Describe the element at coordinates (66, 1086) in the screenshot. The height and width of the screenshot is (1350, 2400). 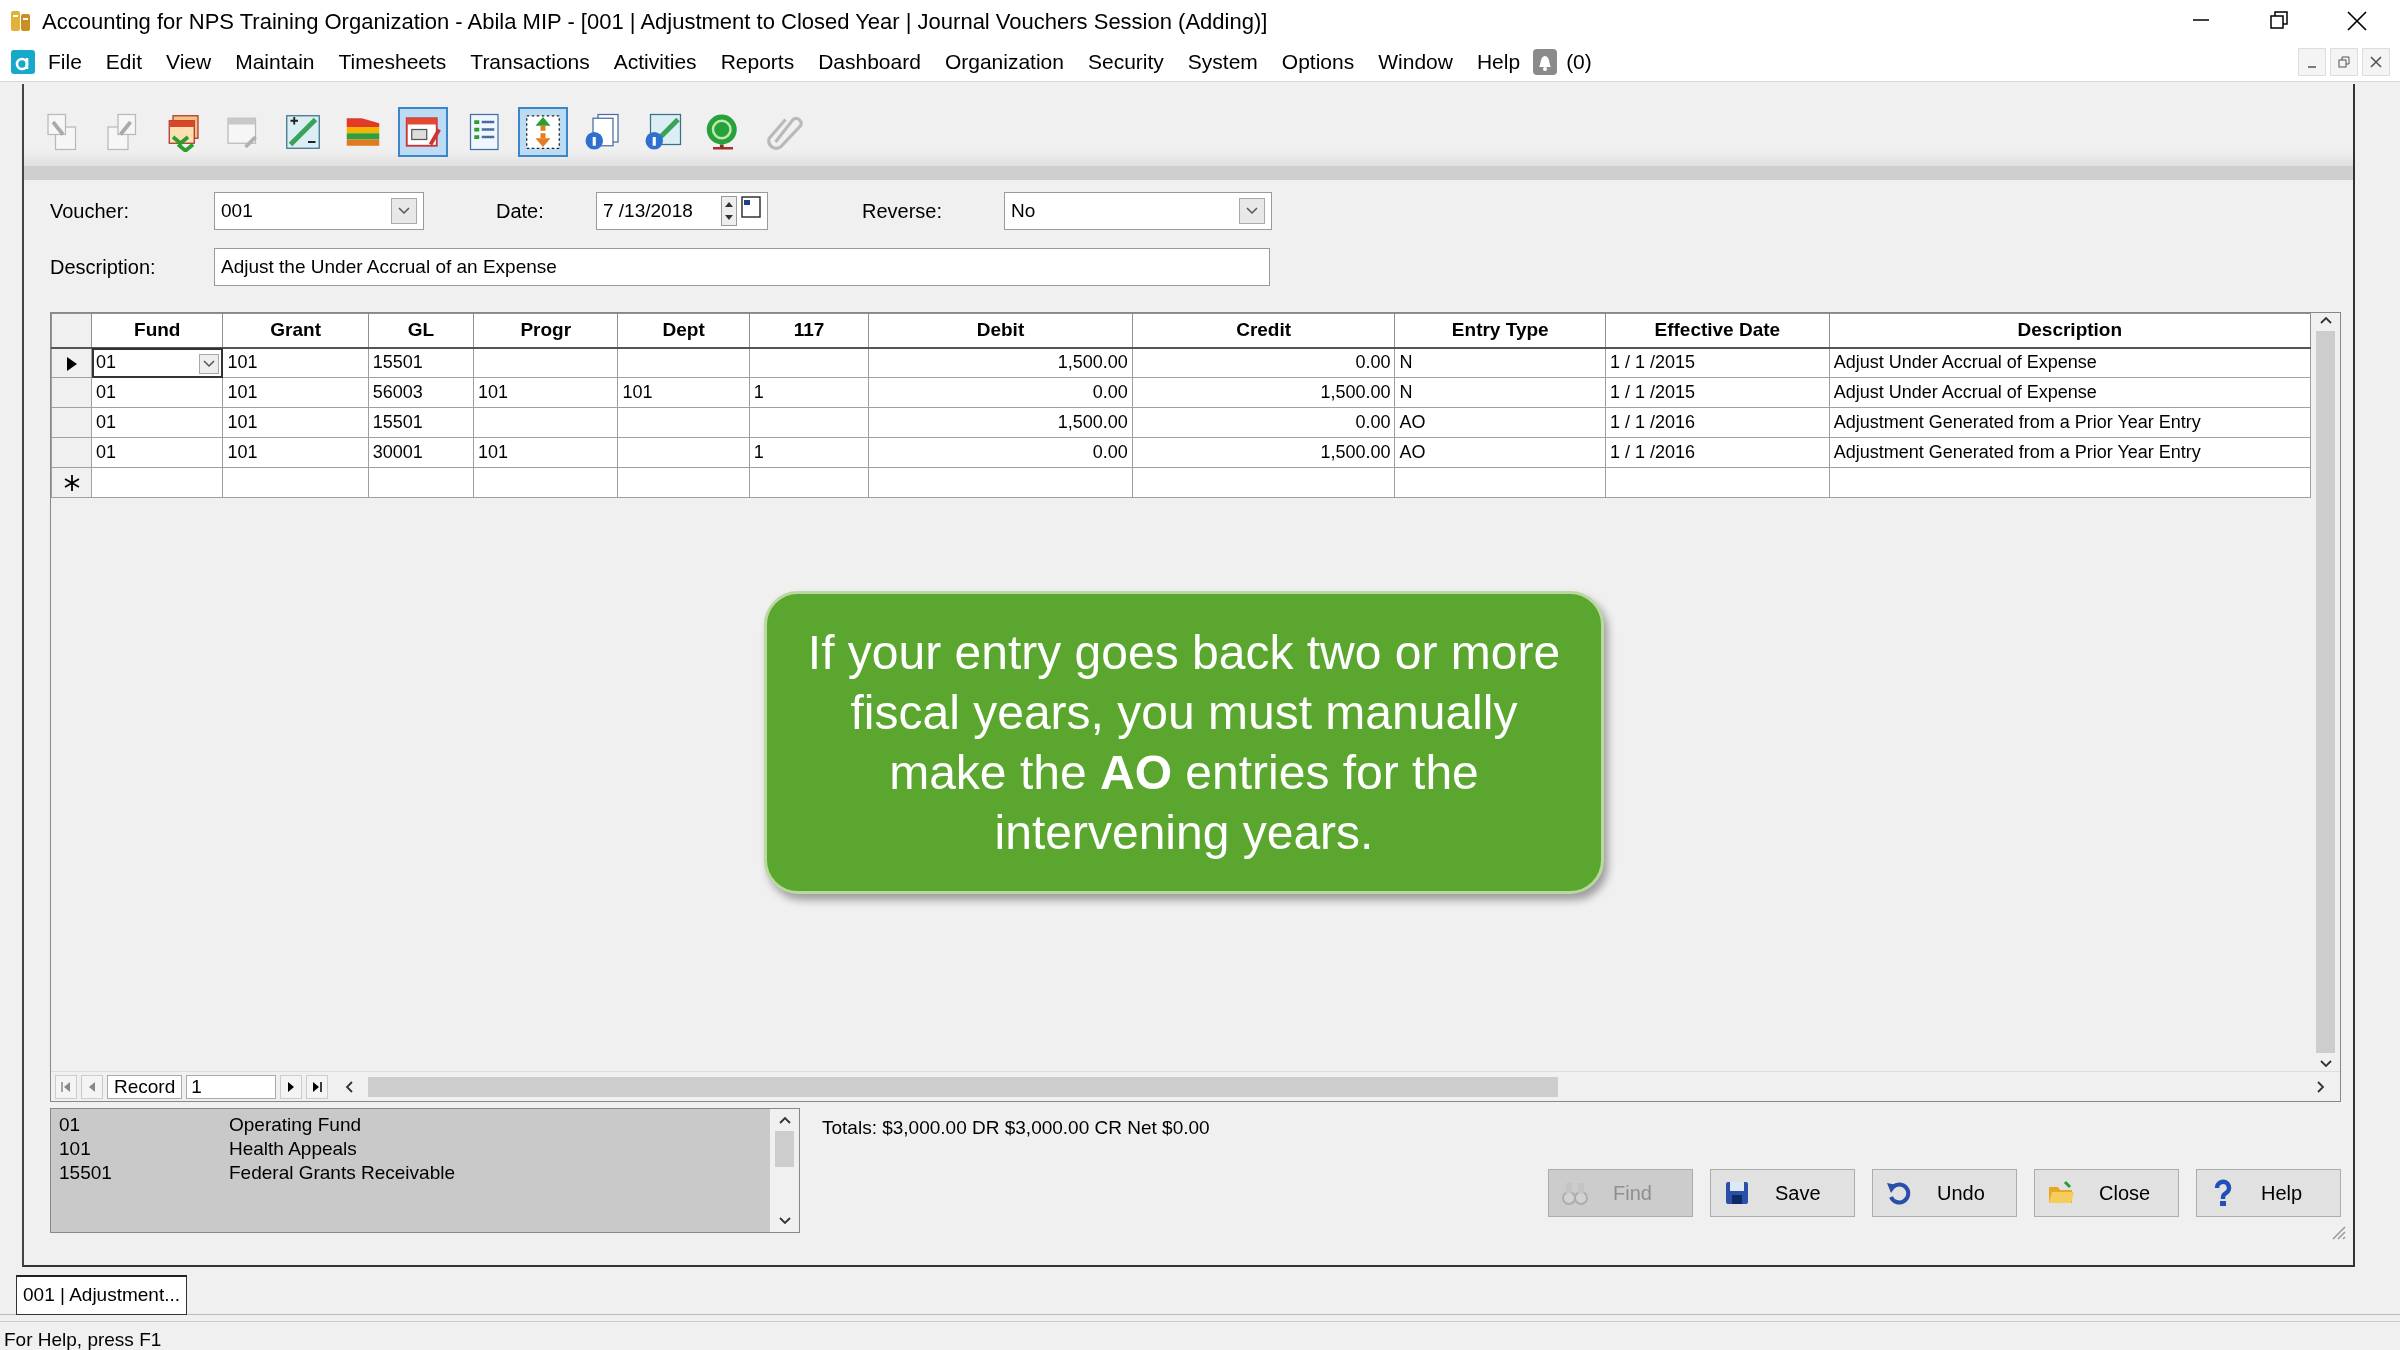
I see `first-record-icon` at that location.